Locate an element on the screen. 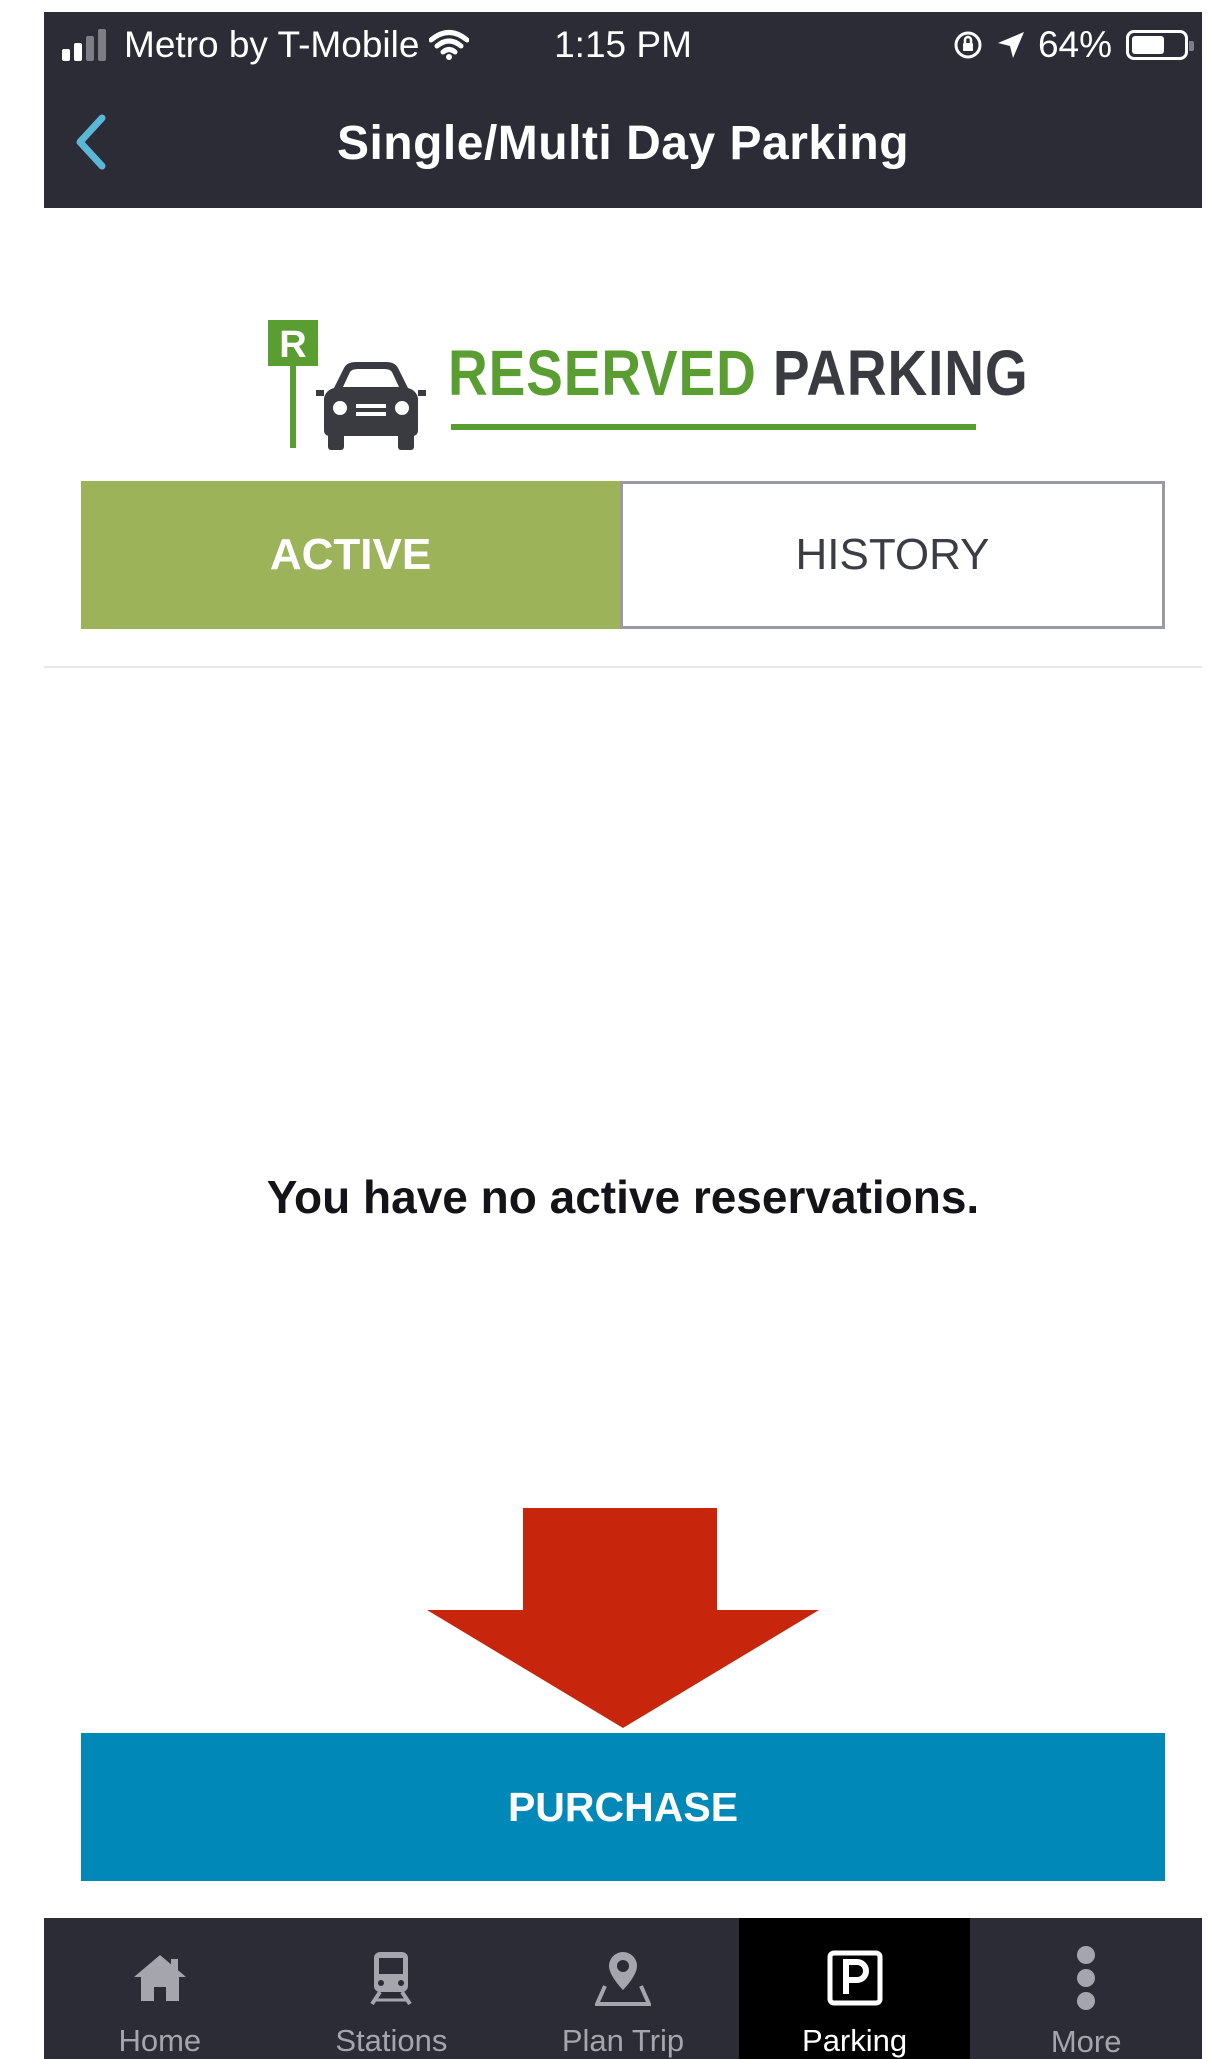 The image size is (1226, 2059). tab-stations-label: Stations is located at coordinates (391, 2040).